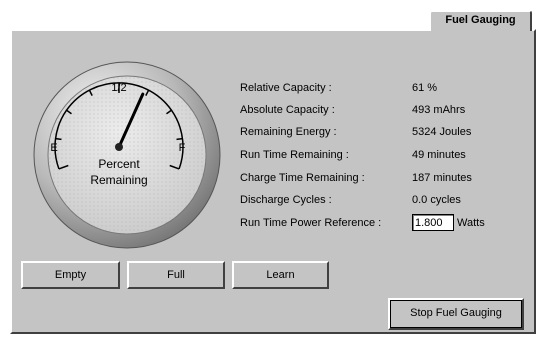 This screenshot has width=545, height=348. What do you see at coordinates (118, 180) in the screenshot?
I see `gauge-remaining-label: Remaining` at bounding box center [118, 180].